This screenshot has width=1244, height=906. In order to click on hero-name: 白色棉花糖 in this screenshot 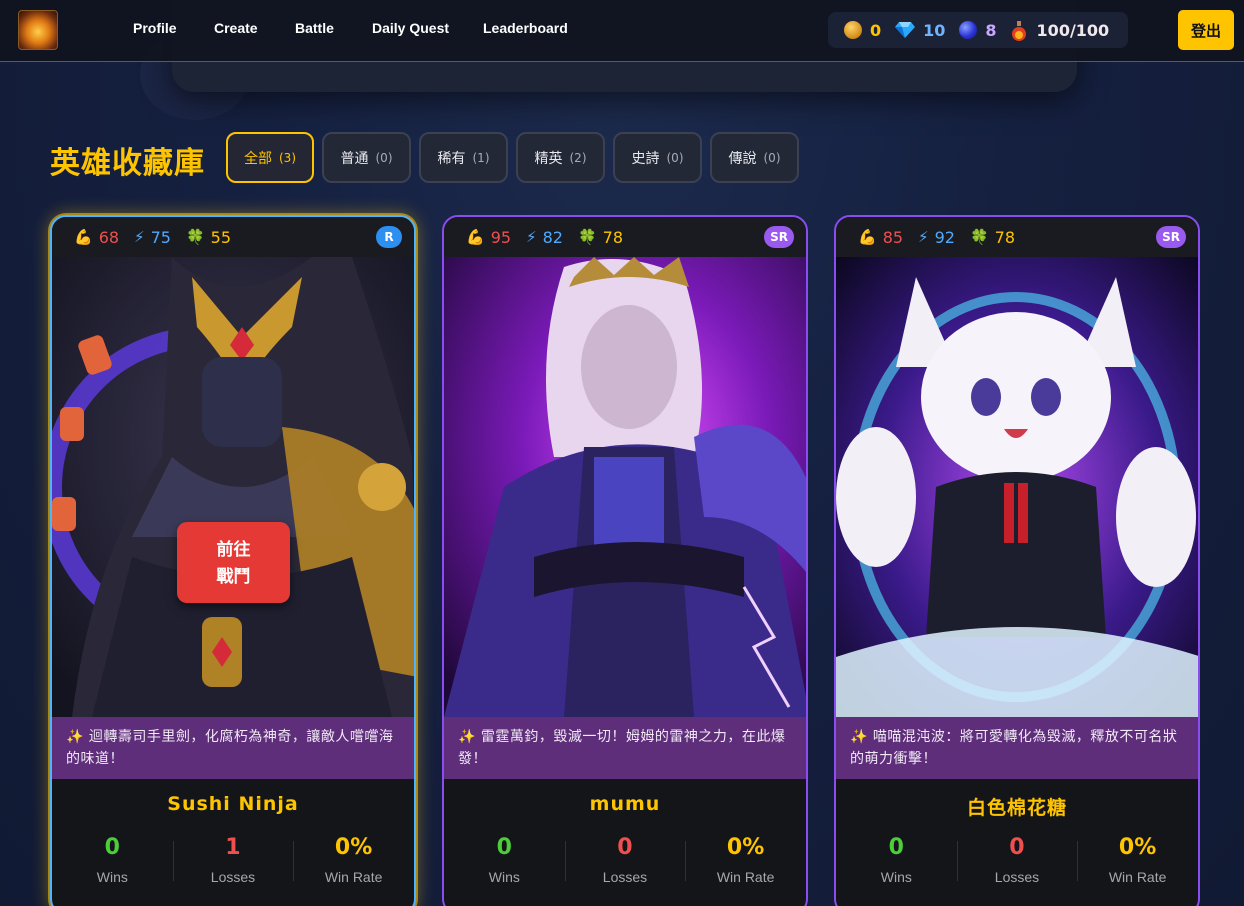, I will do `click(1016, 808)`.